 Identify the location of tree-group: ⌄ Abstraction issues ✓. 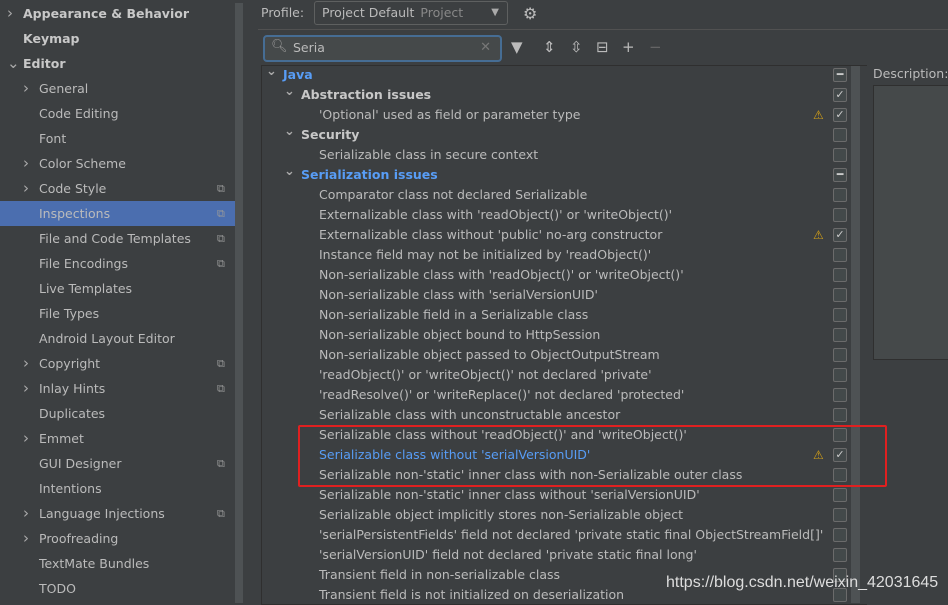
(556, 93).